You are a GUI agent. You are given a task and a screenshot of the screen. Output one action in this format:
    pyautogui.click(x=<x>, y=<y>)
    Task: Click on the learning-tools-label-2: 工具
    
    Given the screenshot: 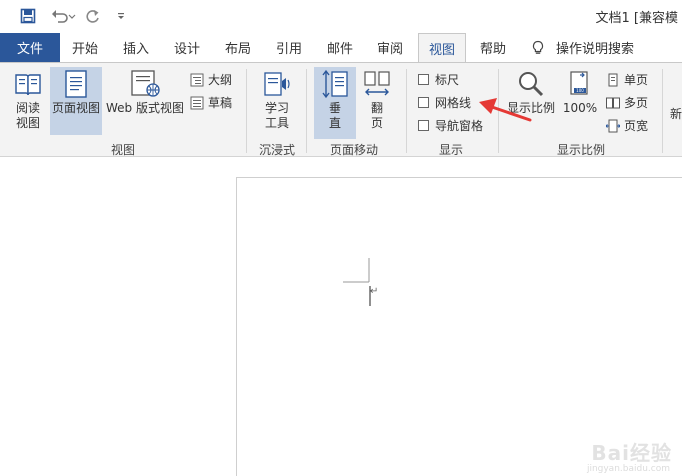 What is the action you would take?
    pyautogui.click(x=276, y=123)
    